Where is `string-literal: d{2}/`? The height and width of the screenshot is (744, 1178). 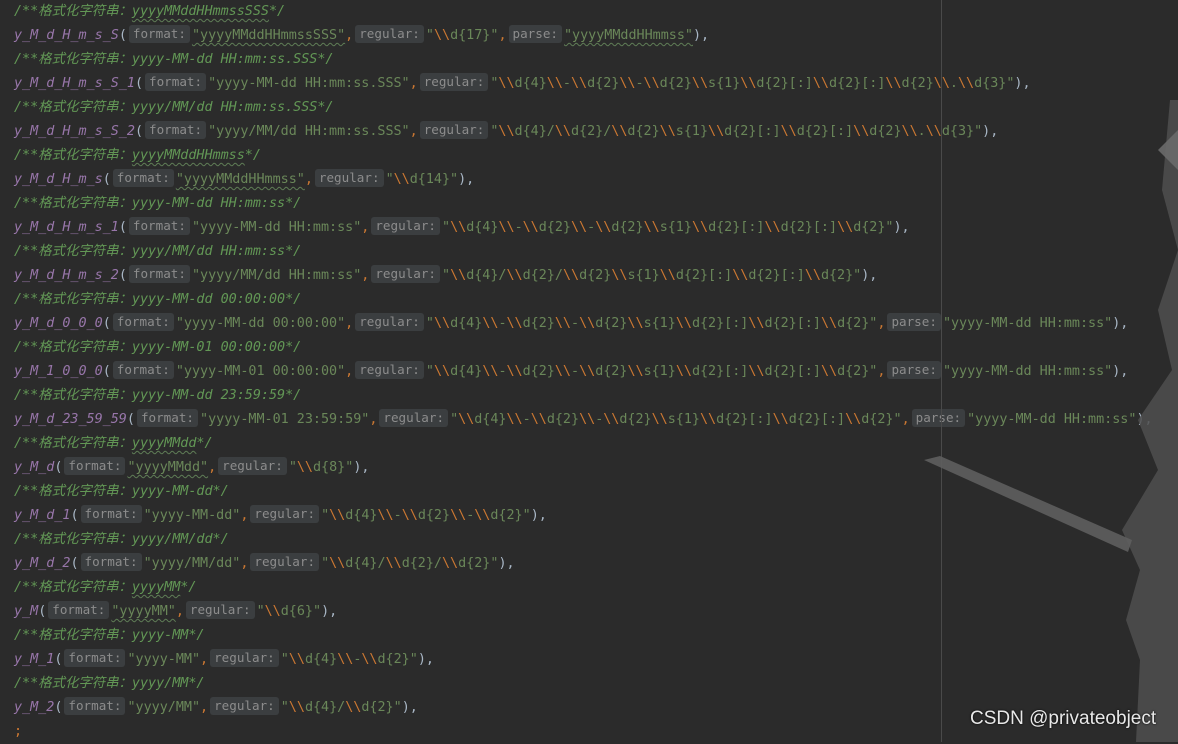
string-literal: d{2}/ is located at coordinates (421, 563).